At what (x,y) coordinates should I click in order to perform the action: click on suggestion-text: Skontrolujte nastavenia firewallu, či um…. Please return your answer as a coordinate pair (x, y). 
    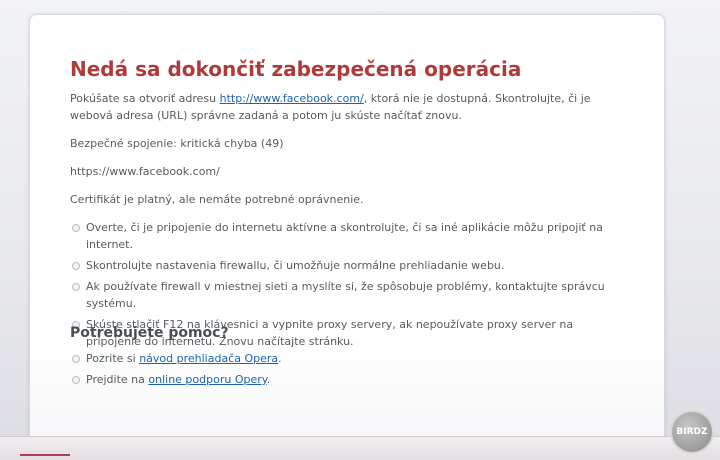
    Looking at the image, I should click on (295, 265).